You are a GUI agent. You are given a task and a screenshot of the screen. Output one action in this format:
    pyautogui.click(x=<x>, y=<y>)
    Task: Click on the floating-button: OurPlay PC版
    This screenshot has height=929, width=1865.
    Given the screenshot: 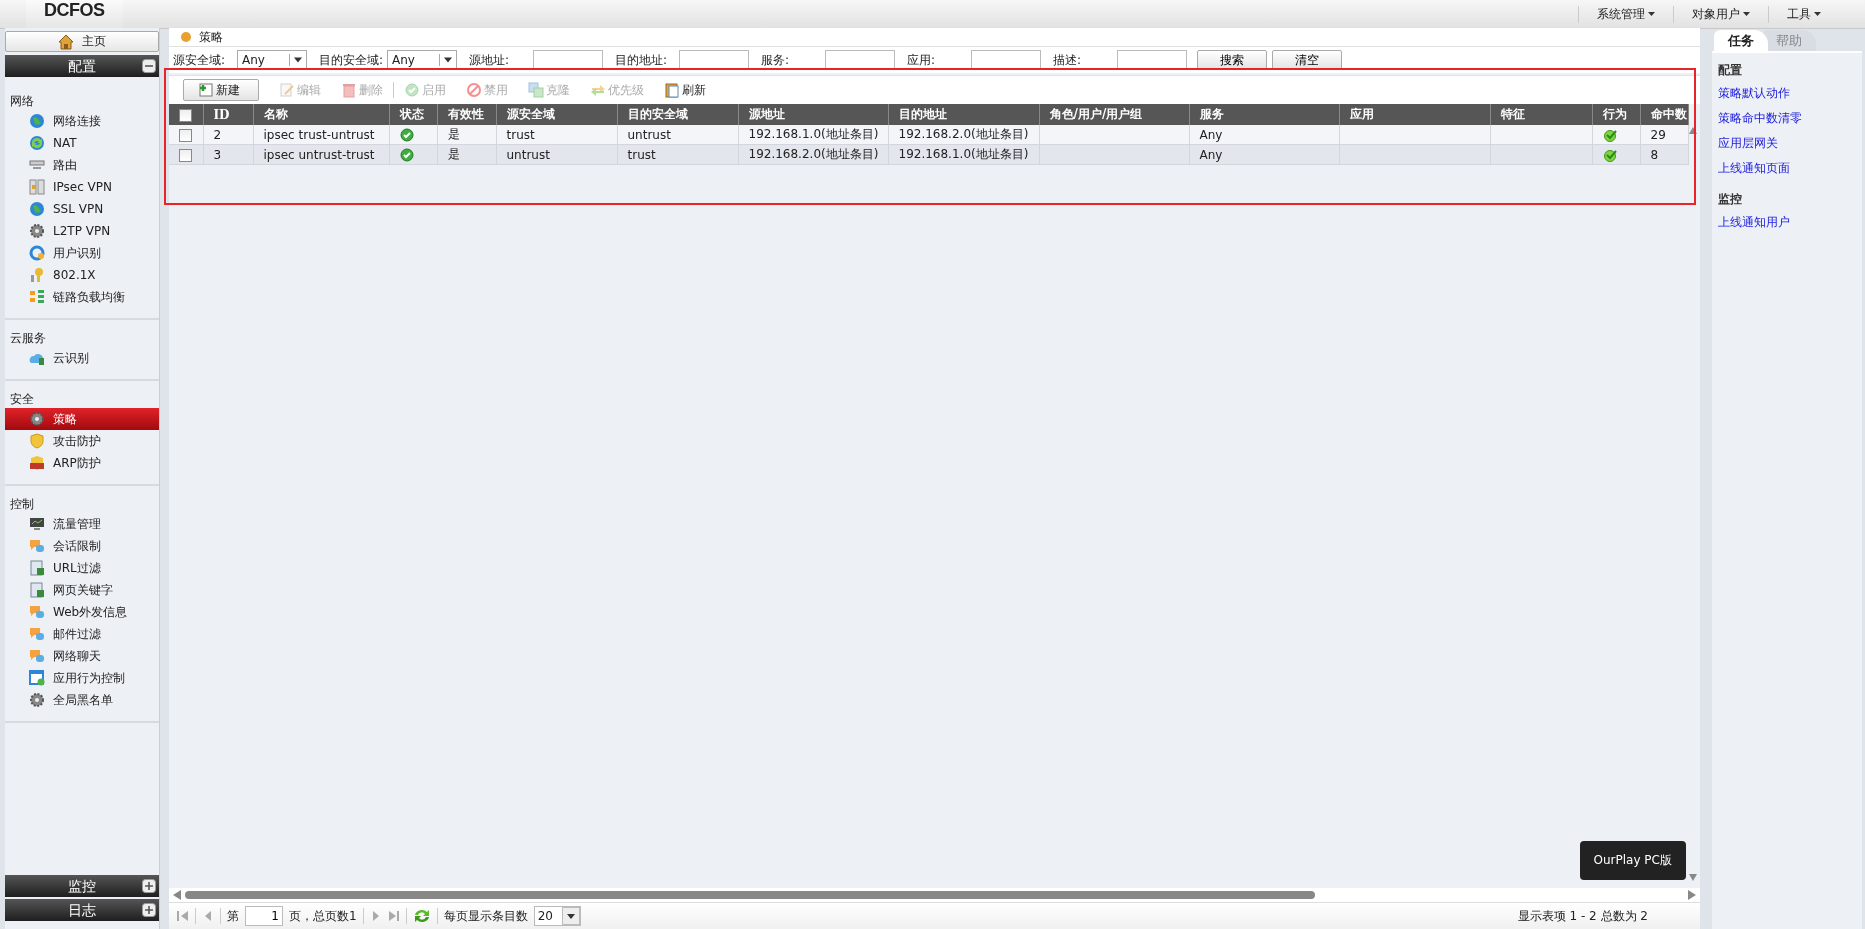 What is the action you would take?
    pyautogui.click(x=1632, y=860)
    